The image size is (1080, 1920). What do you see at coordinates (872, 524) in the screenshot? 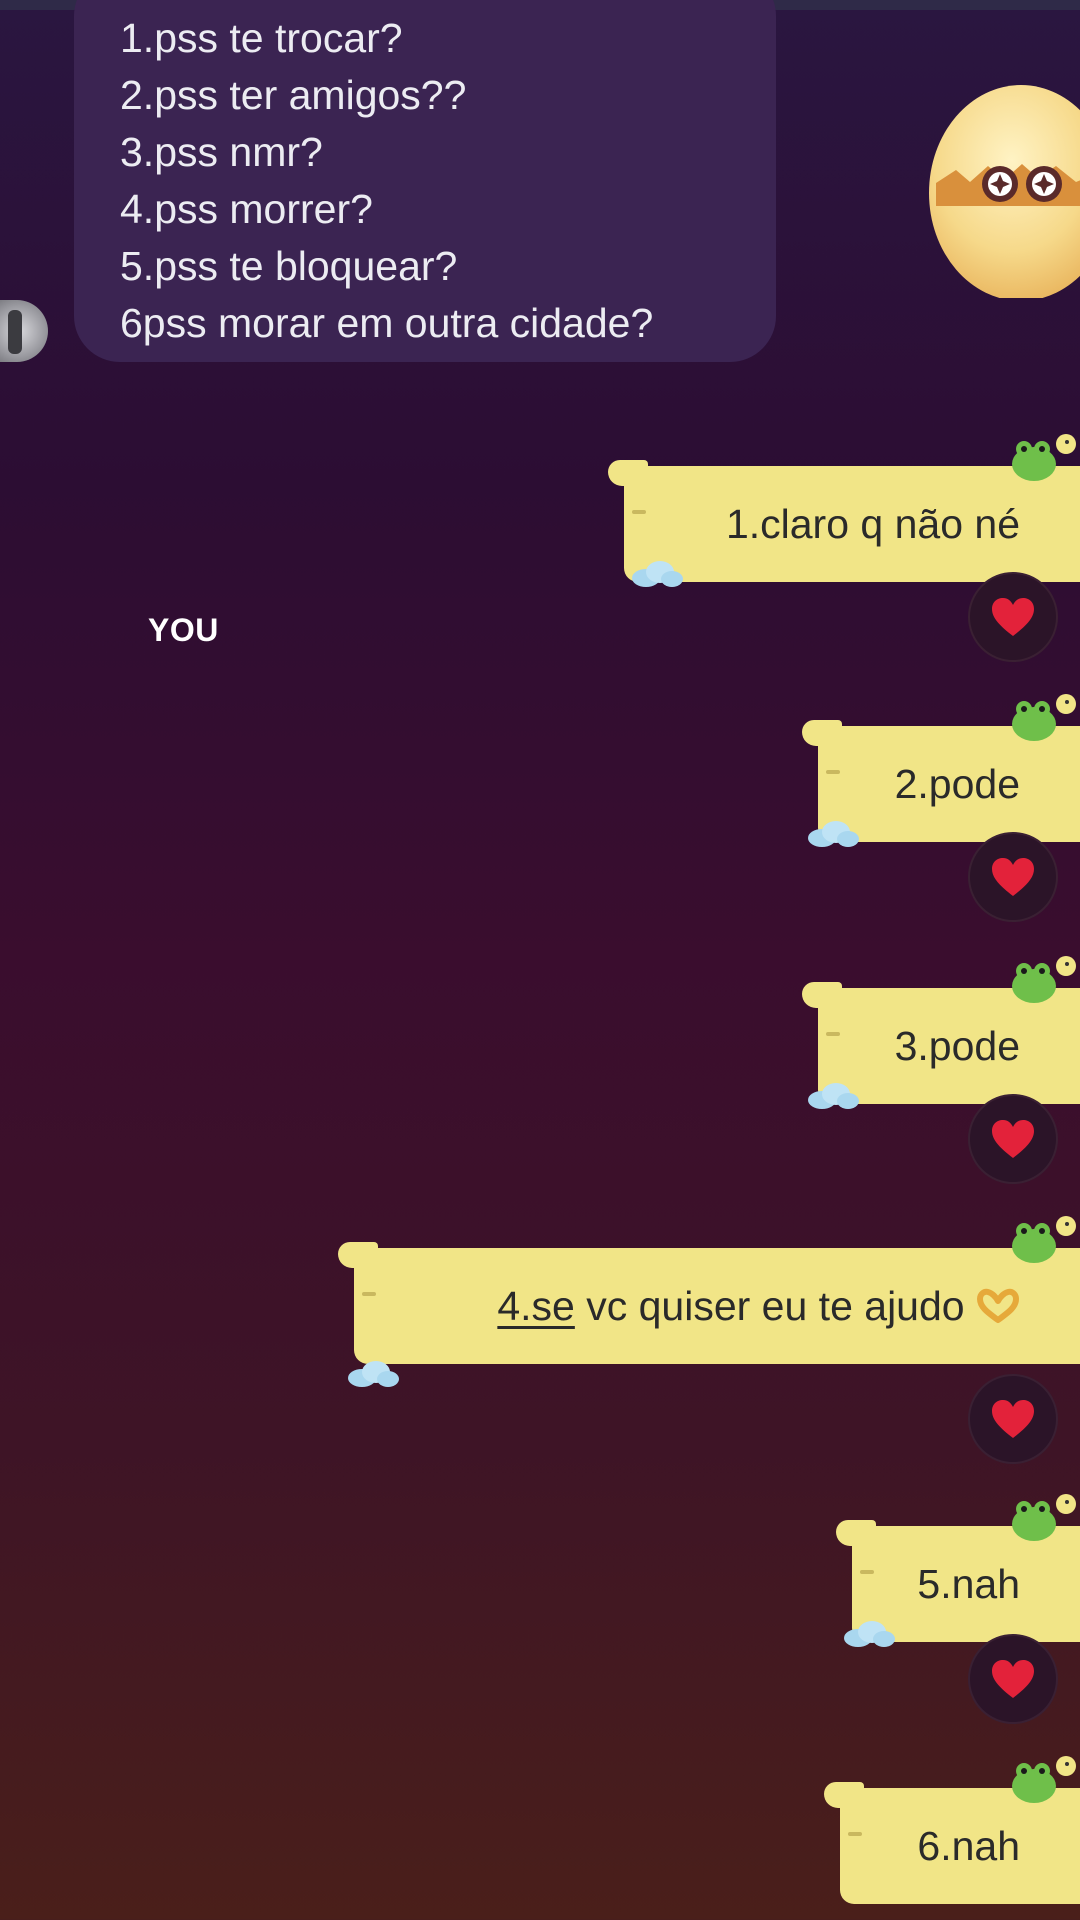
I see `message-text: 1.claro q não né` at bounding box center [872, 524].